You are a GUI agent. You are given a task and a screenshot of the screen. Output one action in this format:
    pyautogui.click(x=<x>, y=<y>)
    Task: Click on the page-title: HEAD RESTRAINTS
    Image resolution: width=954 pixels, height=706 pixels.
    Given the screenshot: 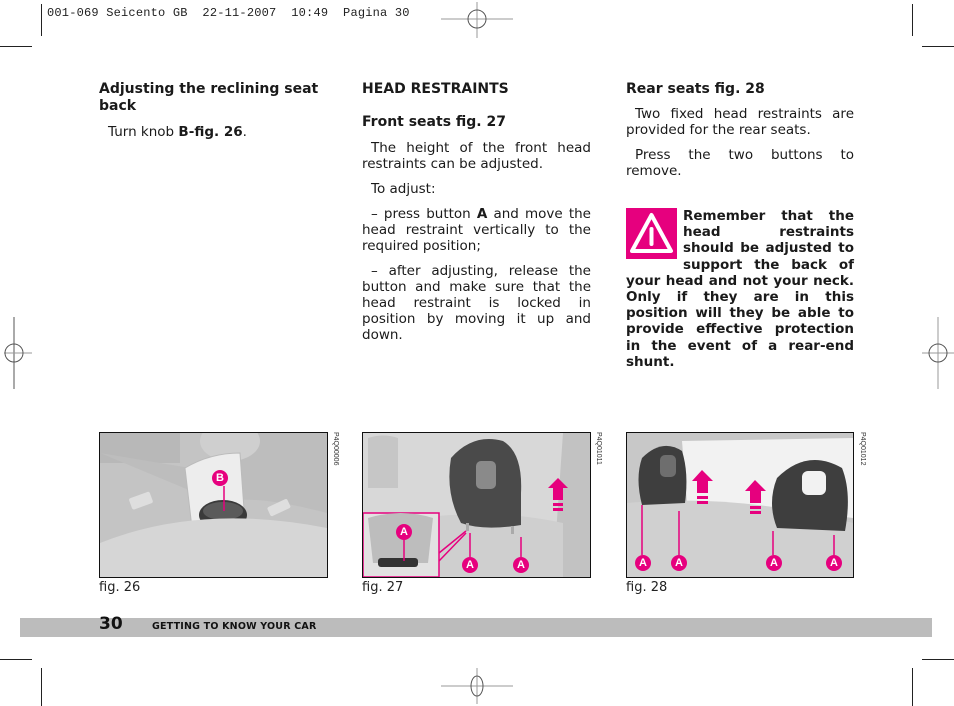 What is the action you would take?
    pyautogui.click(x=435, y=89)
    